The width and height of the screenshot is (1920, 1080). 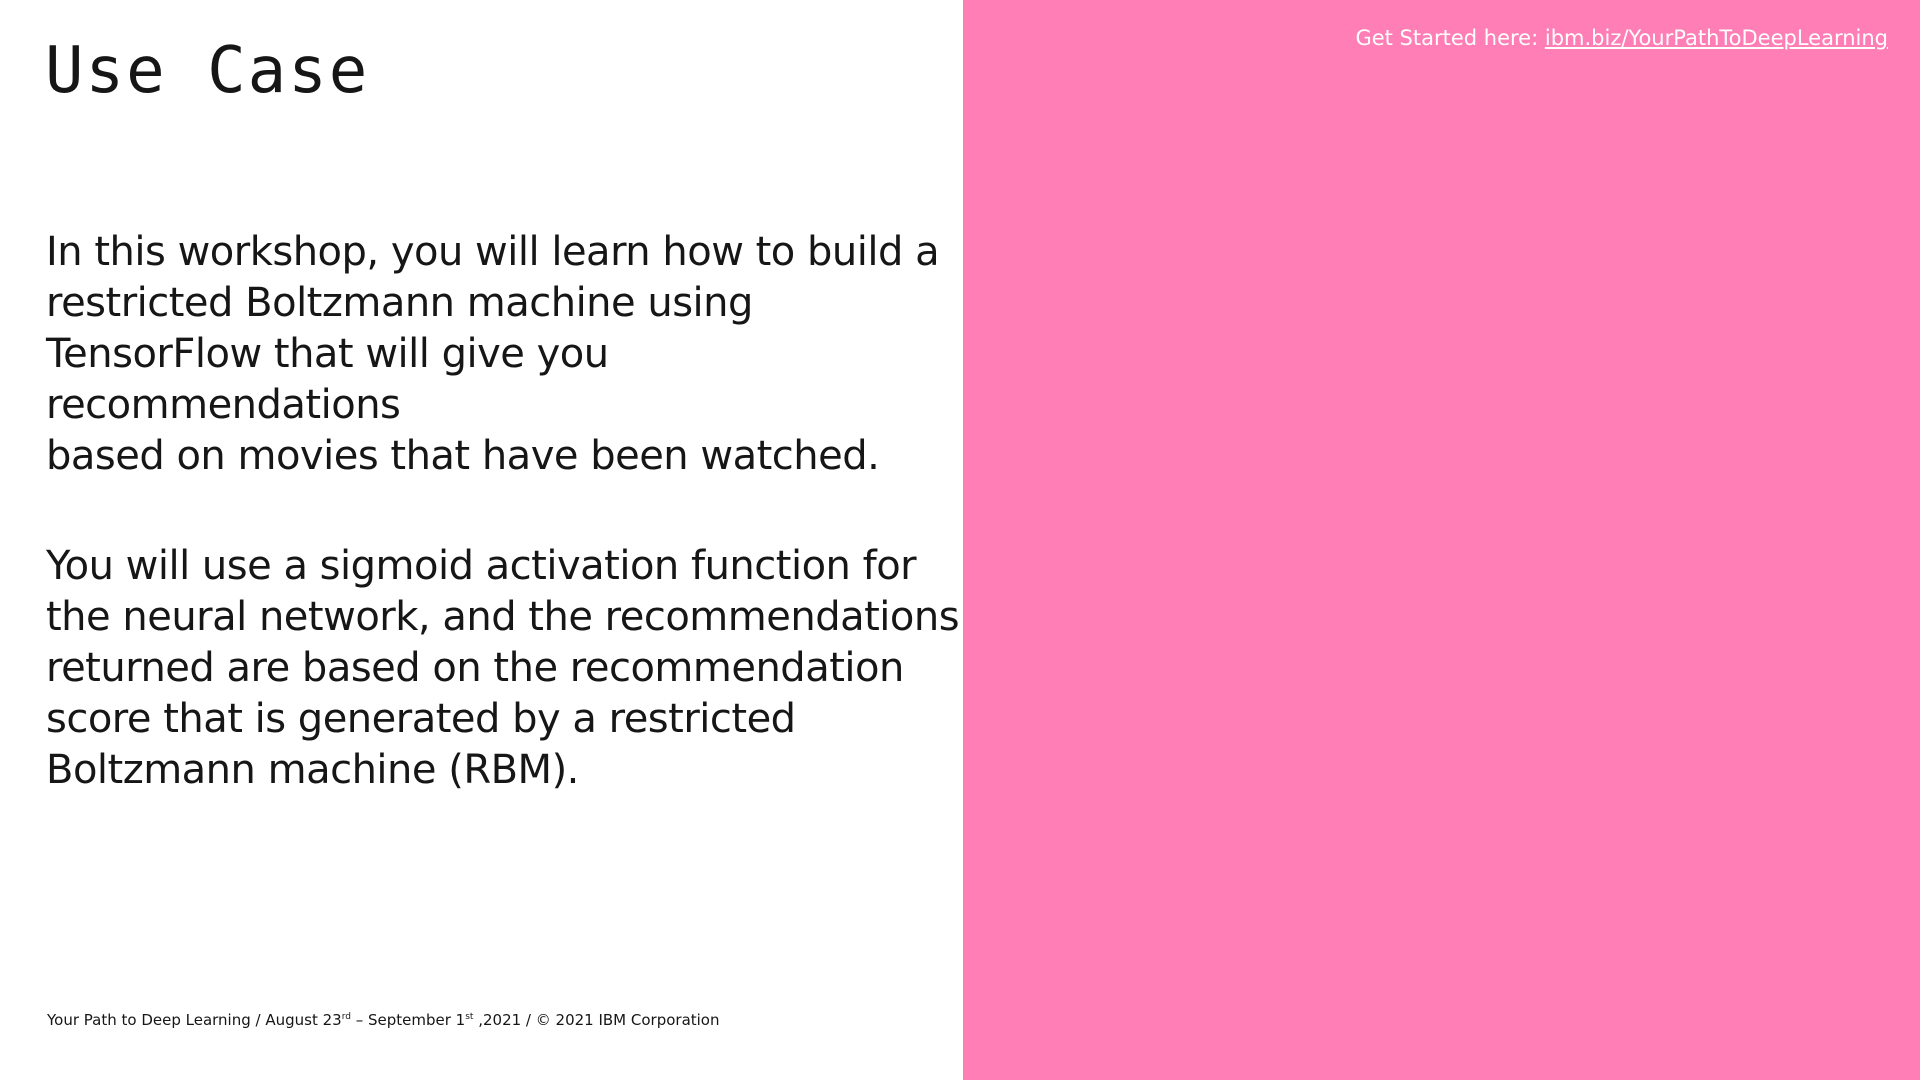 I want to click on get-started-link: ibm.biz/YourPathToDeepLearning, so click(x=1716, y=38).